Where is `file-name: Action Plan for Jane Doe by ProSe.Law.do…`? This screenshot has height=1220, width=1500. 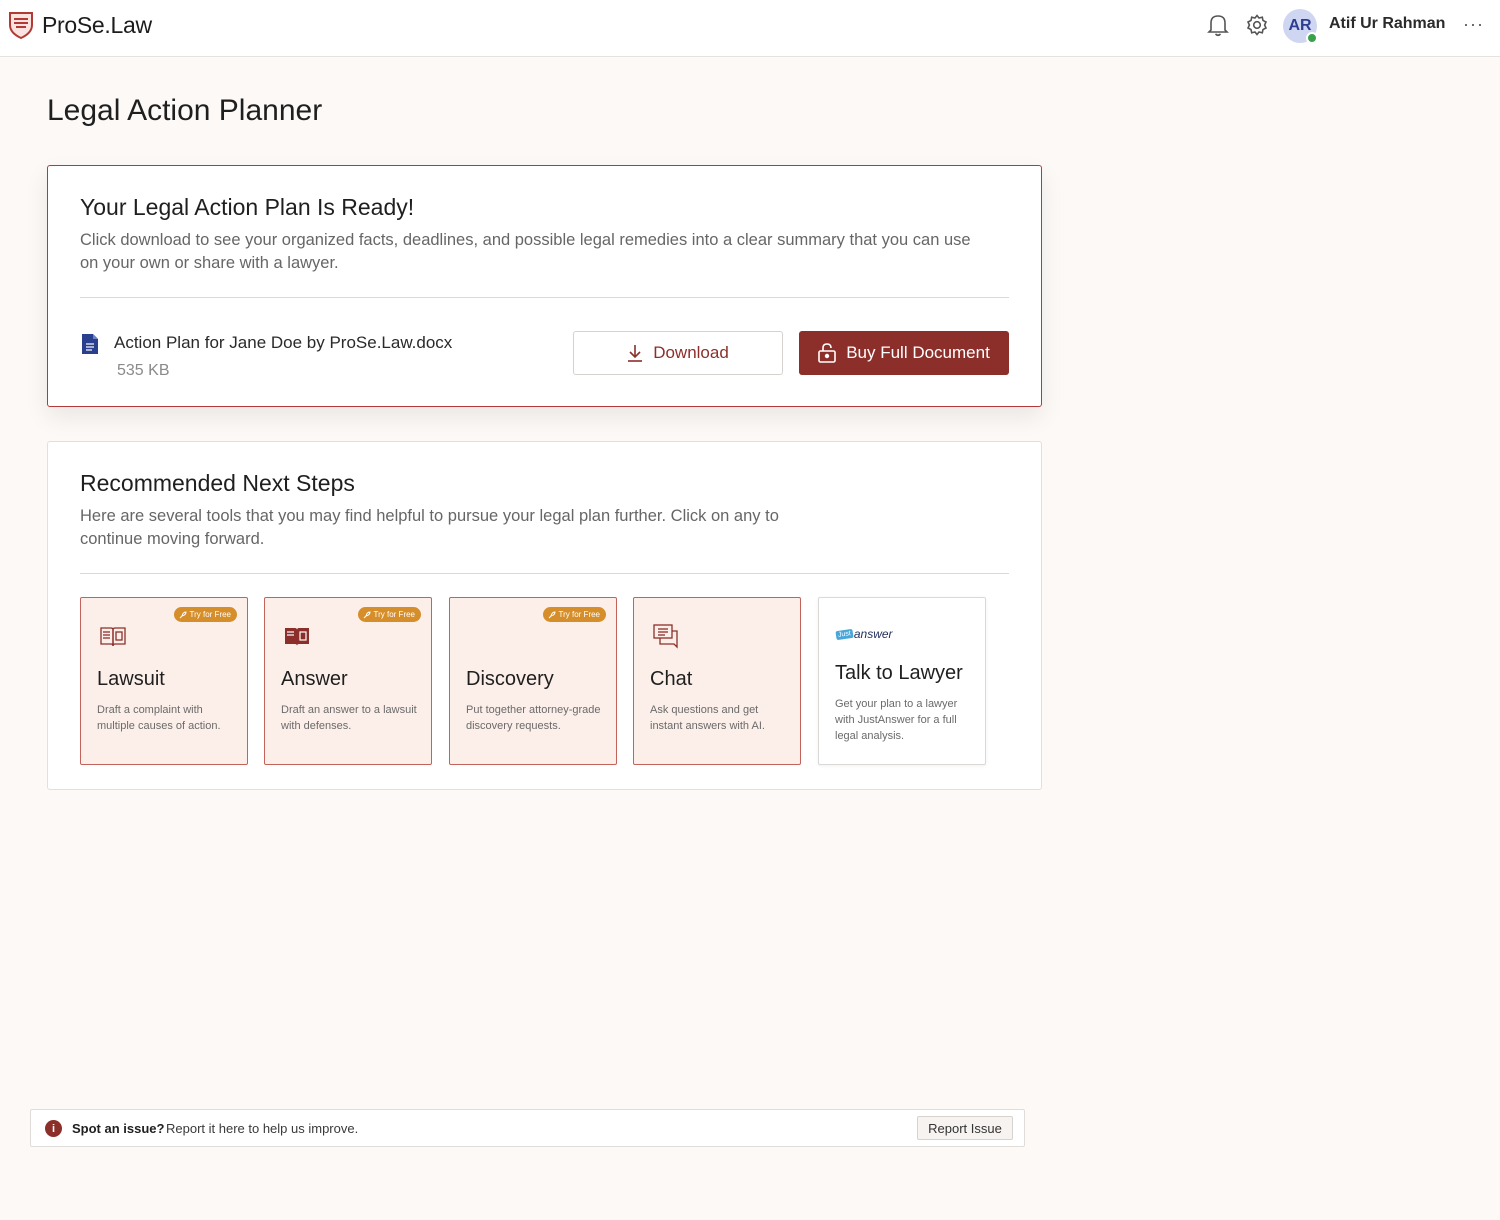 file-name: Action Plan for Jane Doe by ProSe.Law.do… is located at coordinates (283, 342).